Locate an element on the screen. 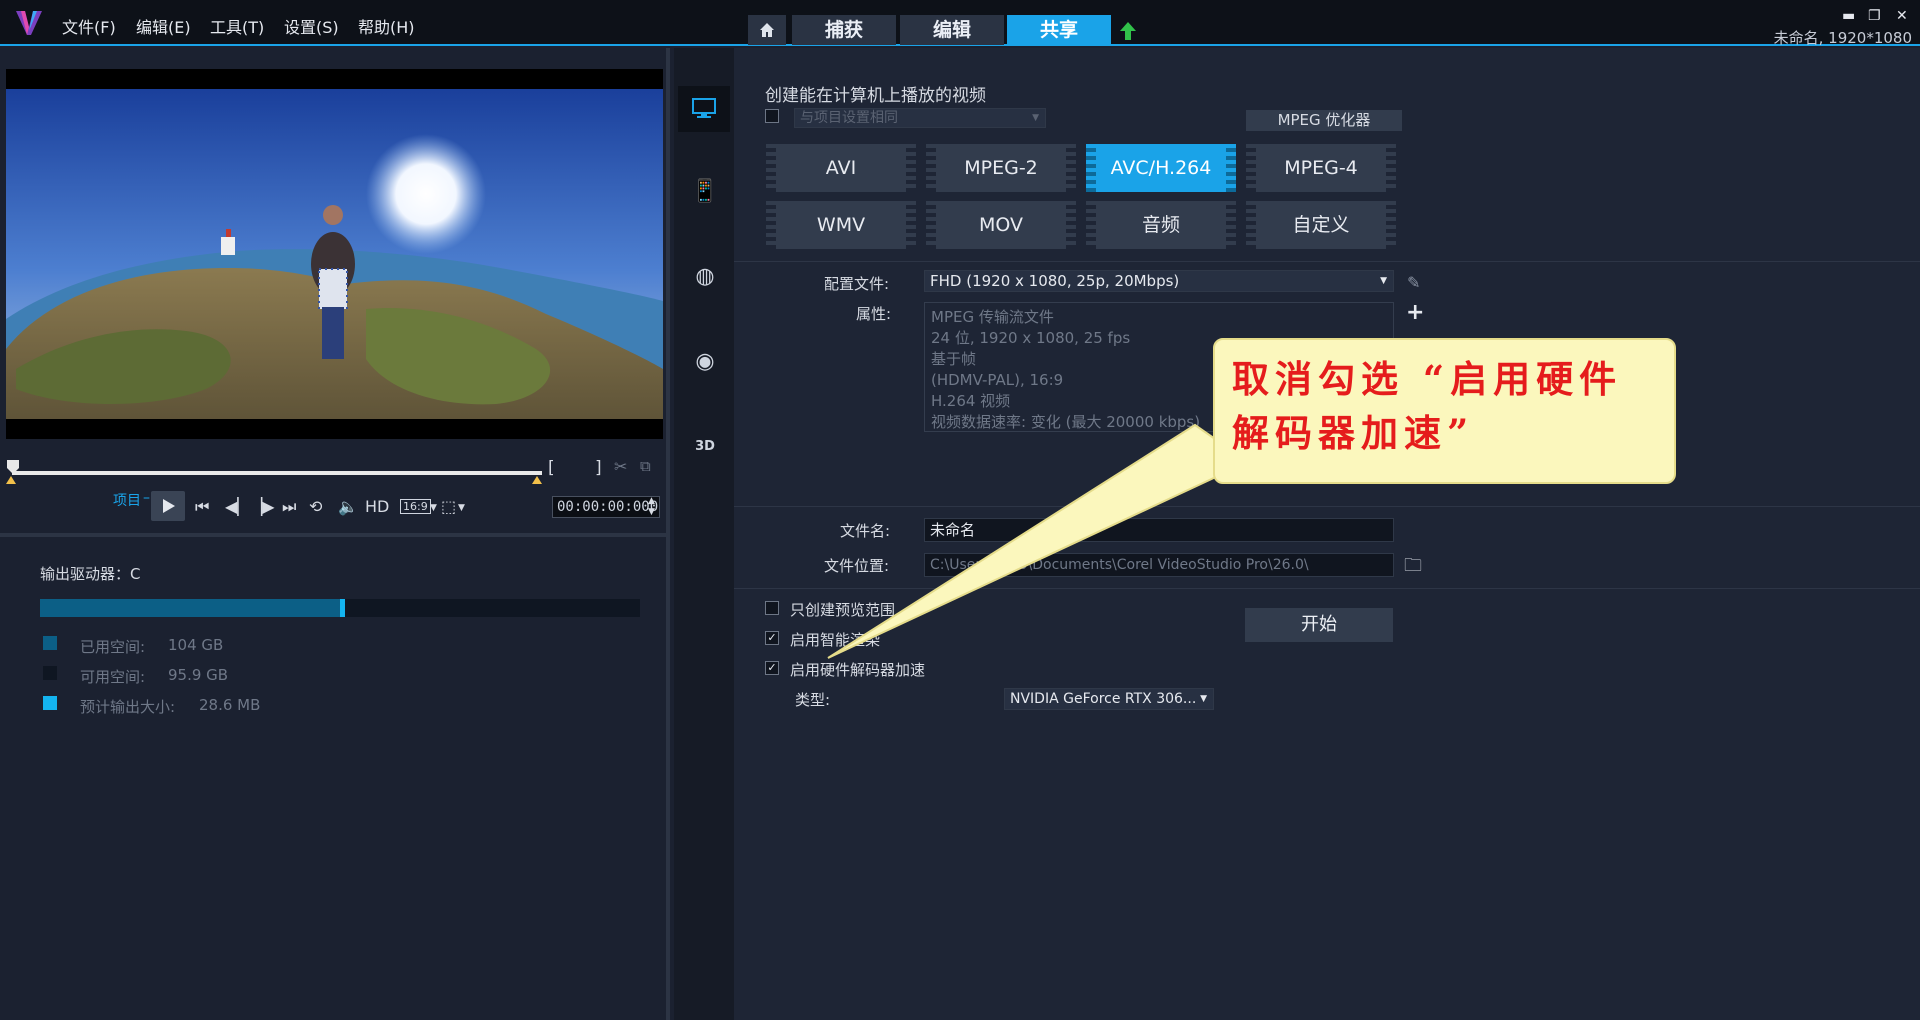 The image size is (1920, 1020). callout-pointer is located at coordinates (1038, 541).